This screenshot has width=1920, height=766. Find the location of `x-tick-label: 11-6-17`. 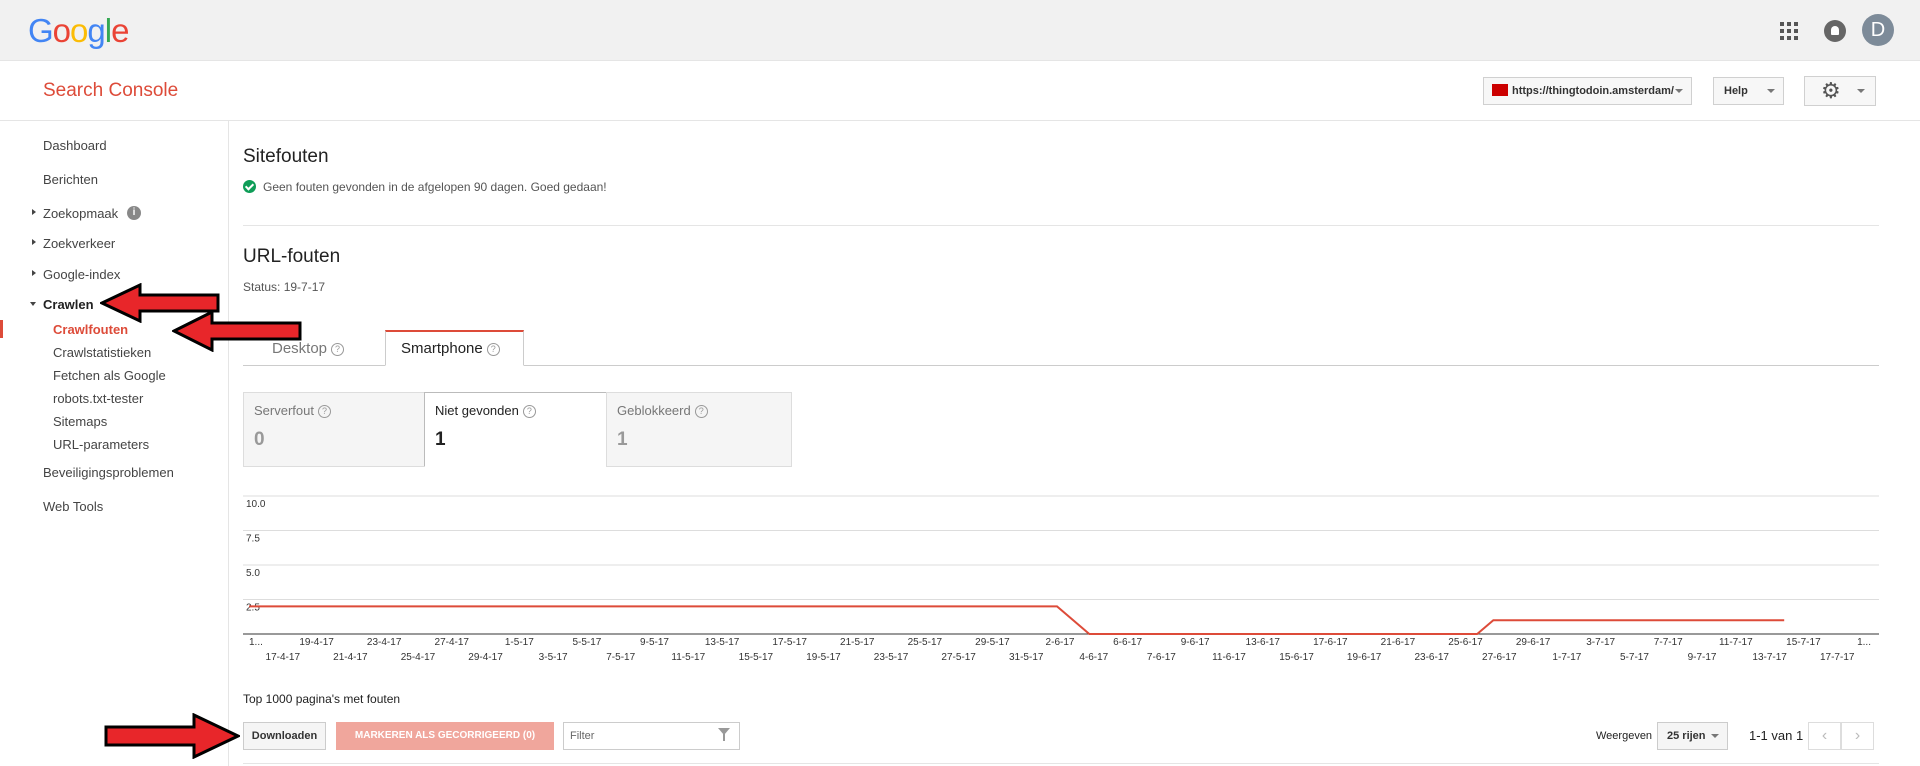

x-tick-label: 11-6-17 is located at coordinates (1229, 657).